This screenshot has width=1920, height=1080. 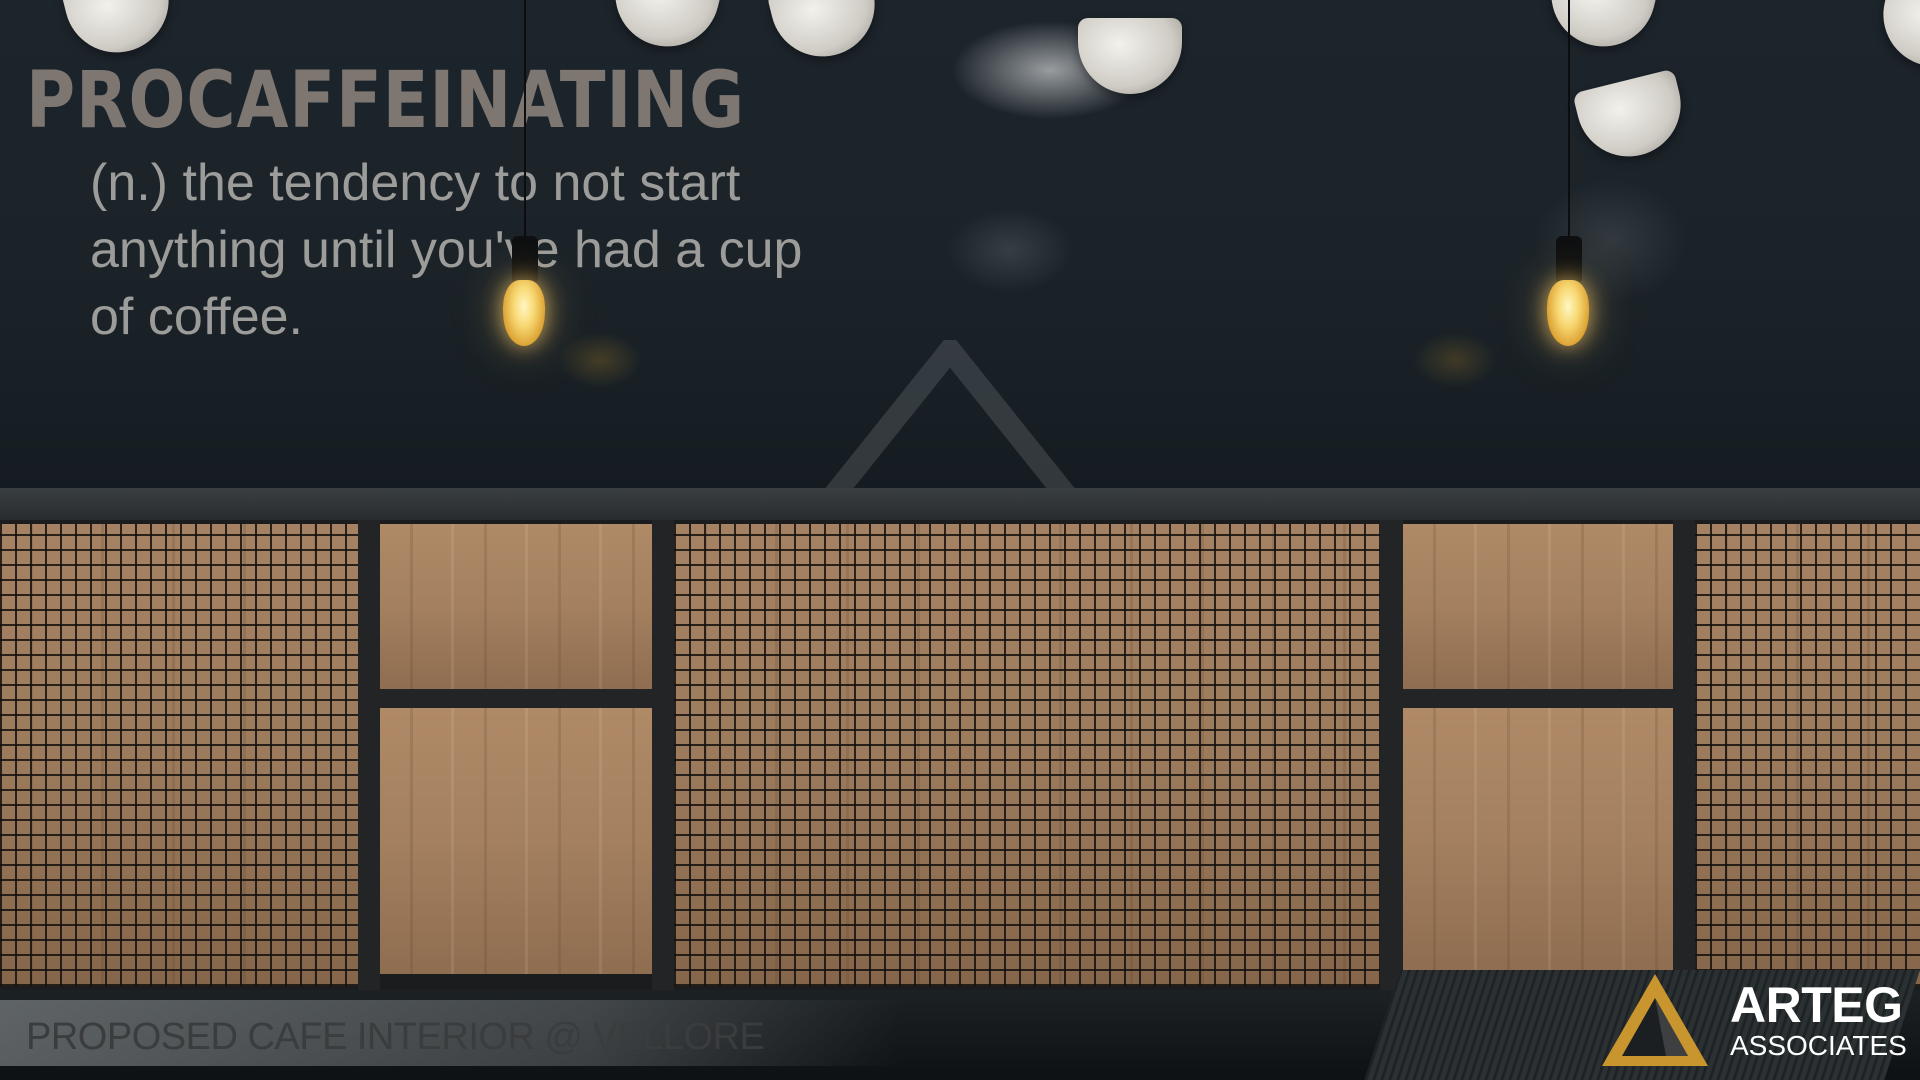 What do you see at coordinates (1818, 1045) in the screenshot?
I see `logo-subtitle: ASSOCIATES` at bounding box center [1818, 1045].